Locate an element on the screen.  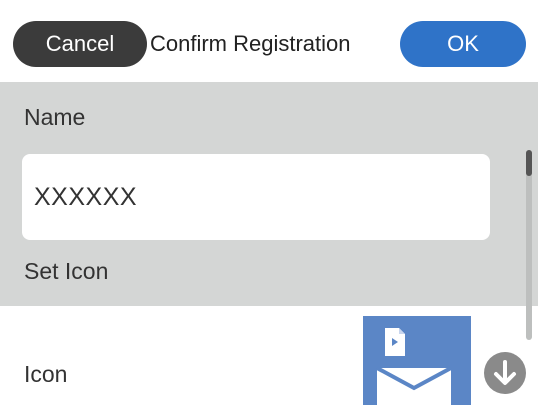
icon-label: Icon is located at coordinates (46, 374).